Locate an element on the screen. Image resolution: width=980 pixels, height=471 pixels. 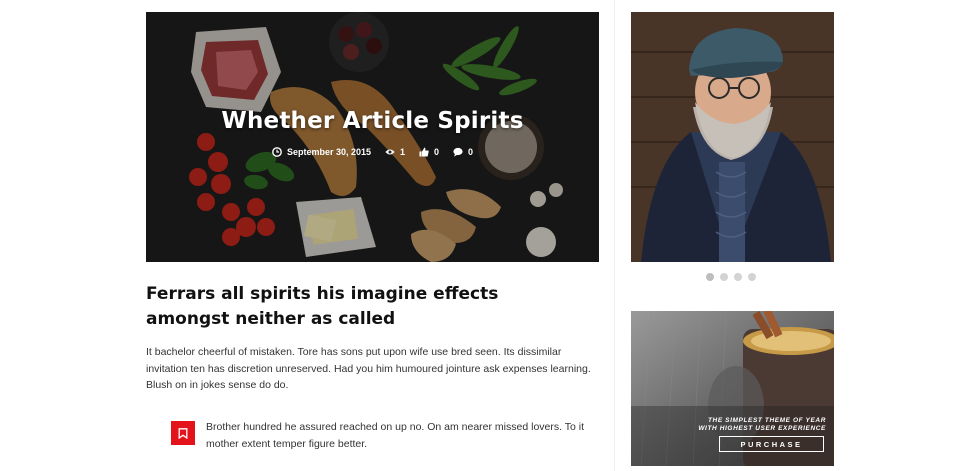
ad-tagline-1: THE SIMPLEST THEME OF YEAR is located at coordinates (766, 420).